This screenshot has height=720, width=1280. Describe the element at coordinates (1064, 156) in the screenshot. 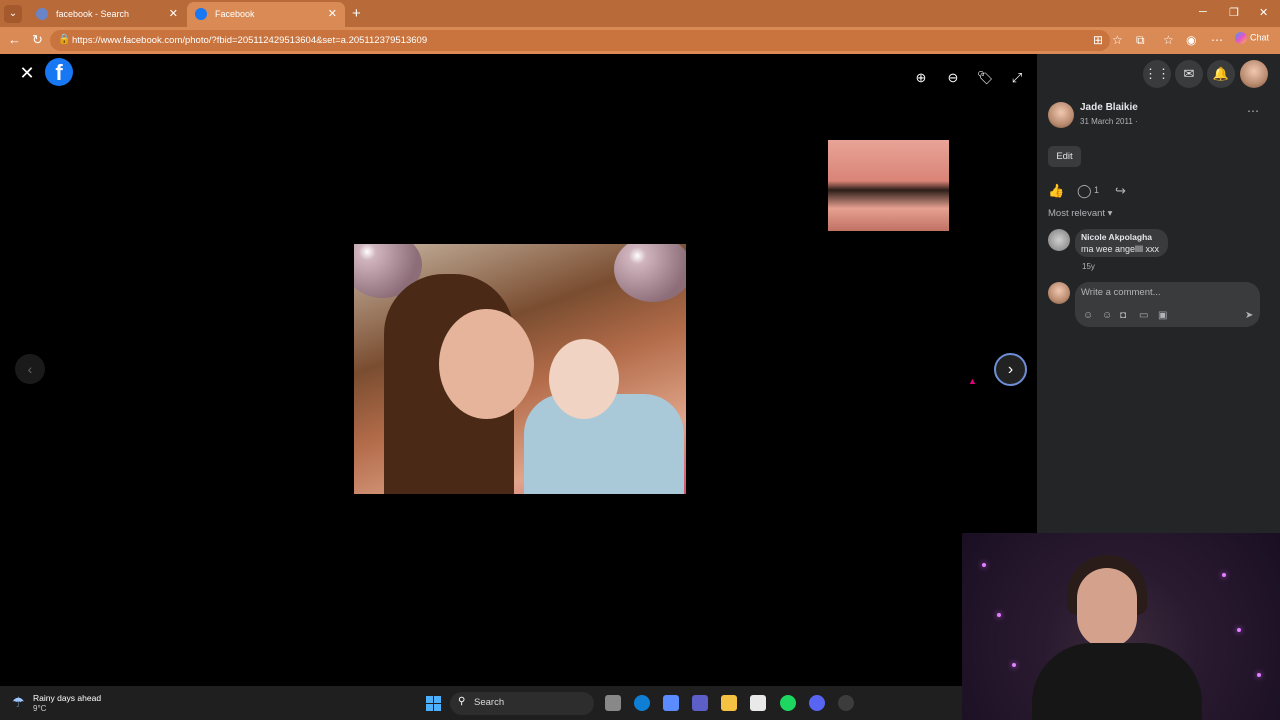

I see `edit-button: Edit` at that location.